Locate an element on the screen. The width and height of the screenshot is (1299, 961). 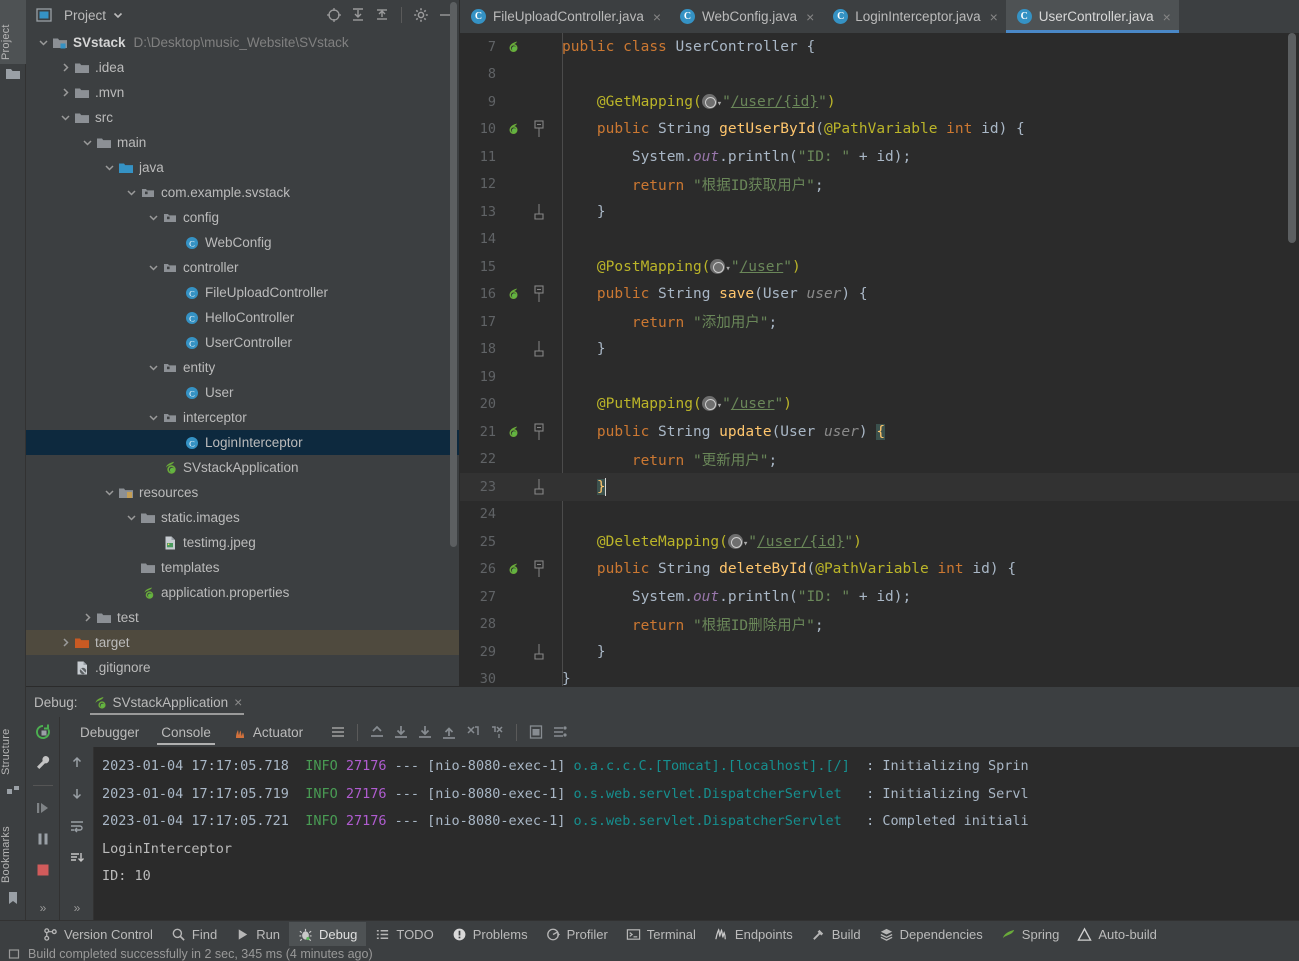
soft-wrap-icon is located at coordinates (77, 826).